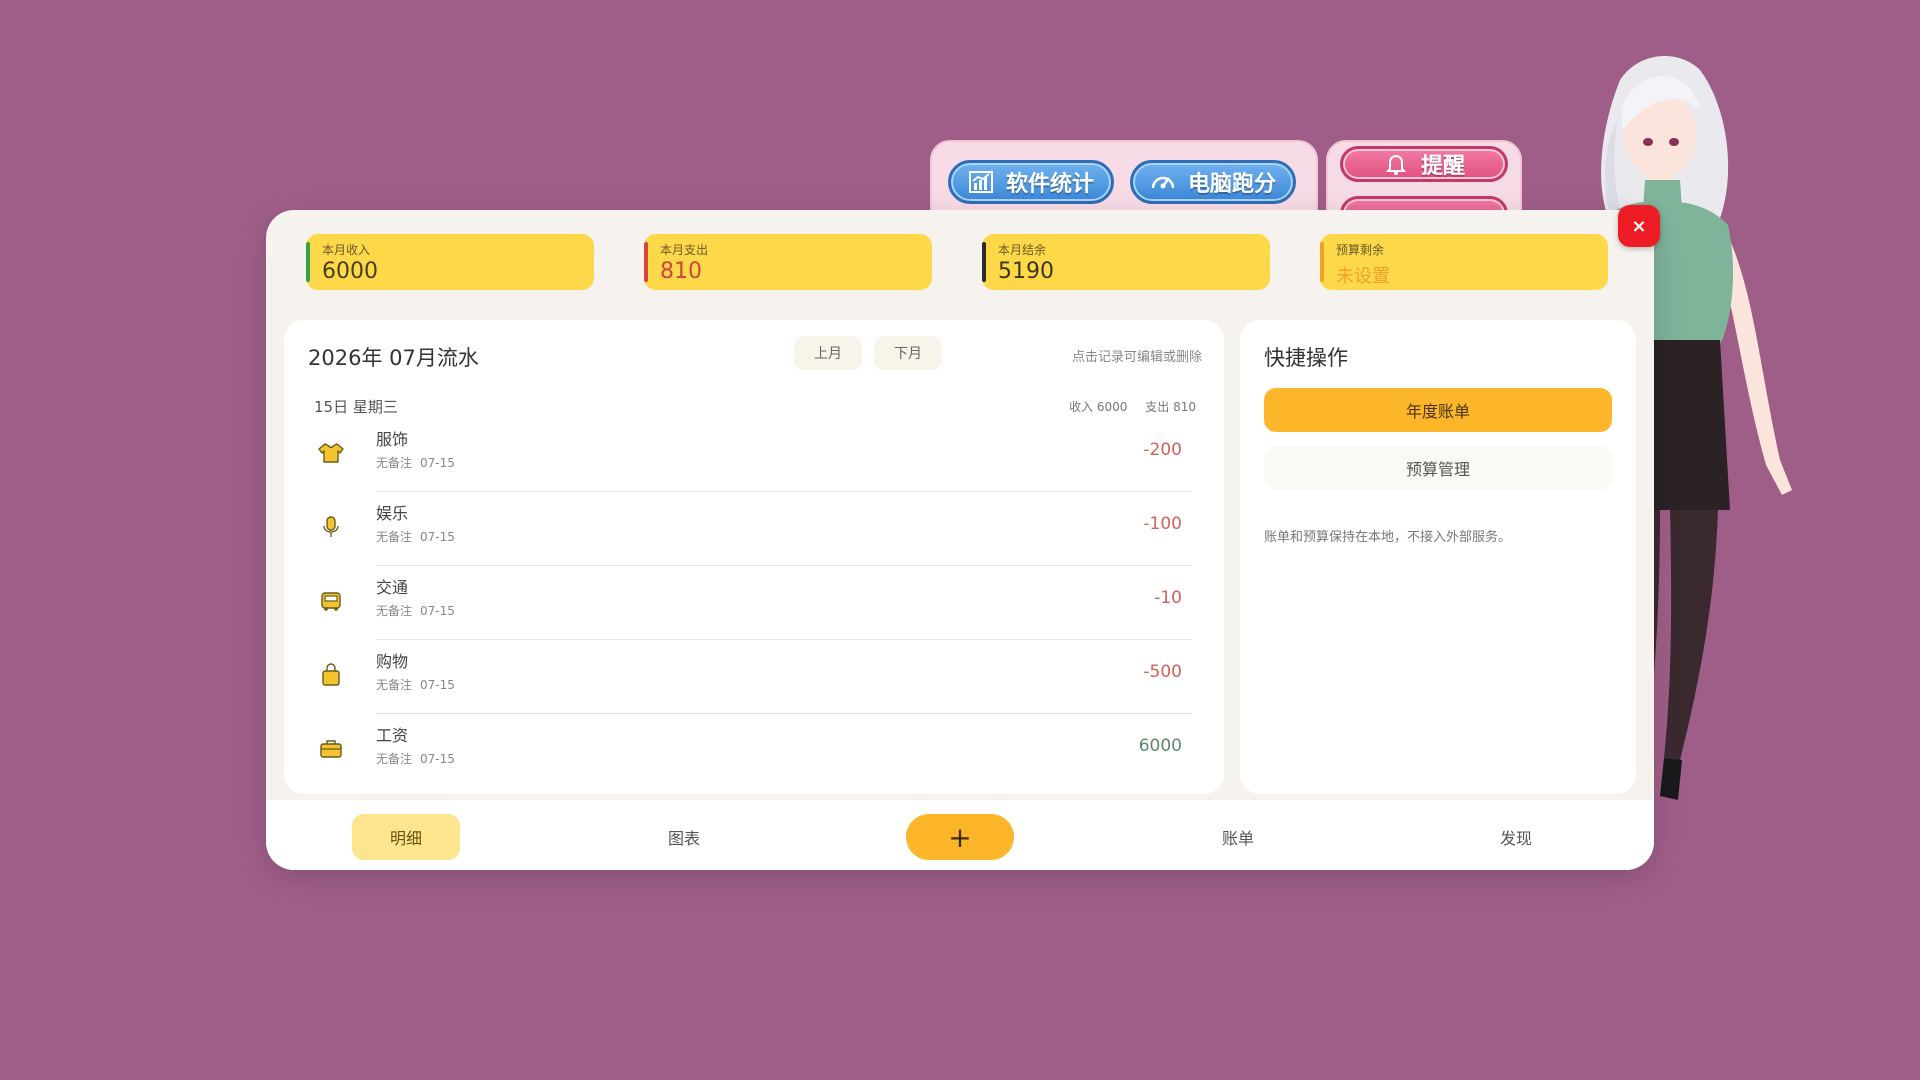 The width and height of the screenshot is (1920, 1080). Describe the element at coordinates (1162, 672) in the screenshot. I see `entry-amount: -500` at that location.